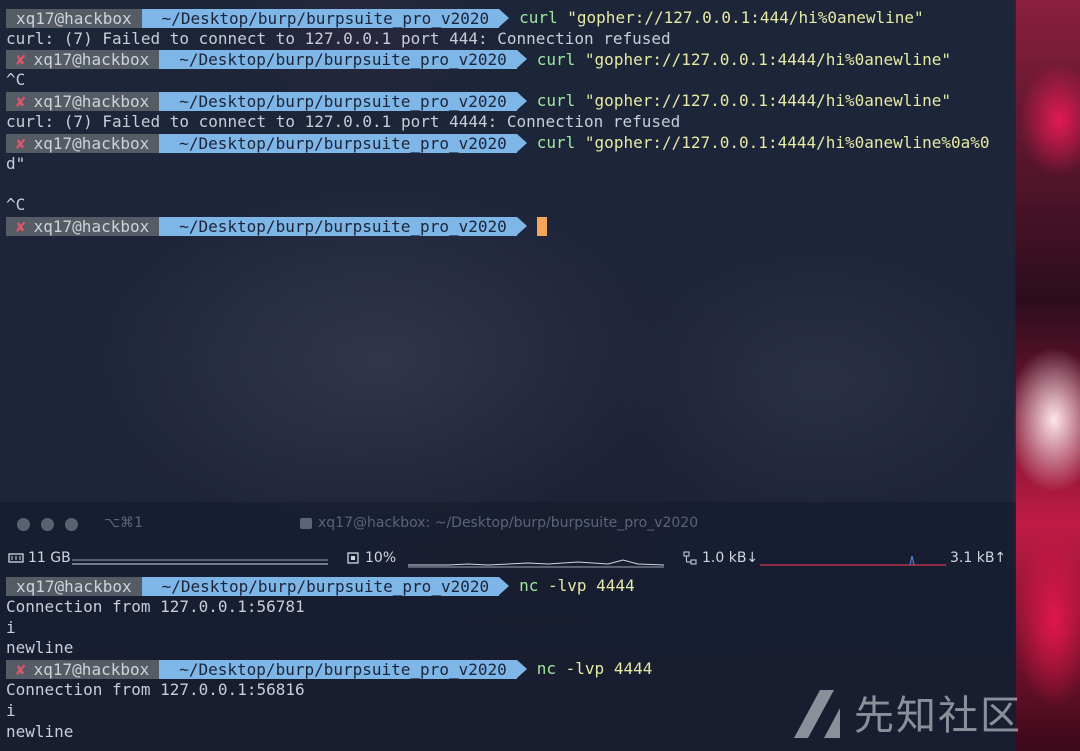  Describe the element at coordinates (23, 524) in the screenshot. I see `window-close-button` at that location.